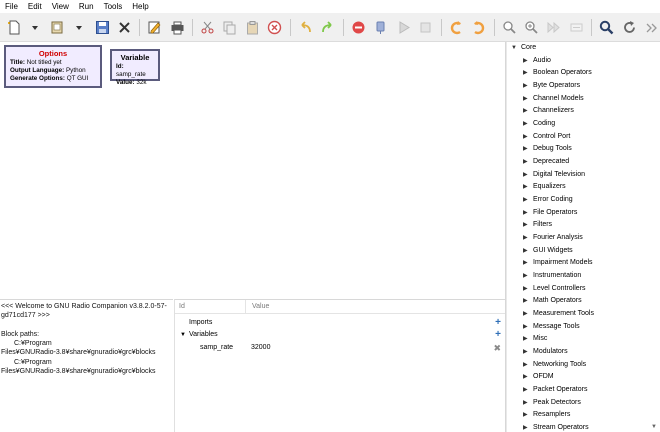 This screenshot has height=432, width=660. What do you see at coordinates (113, 6) in the screenshot?
I see `menu-tools: Tools` at bounding box center [113, 6].